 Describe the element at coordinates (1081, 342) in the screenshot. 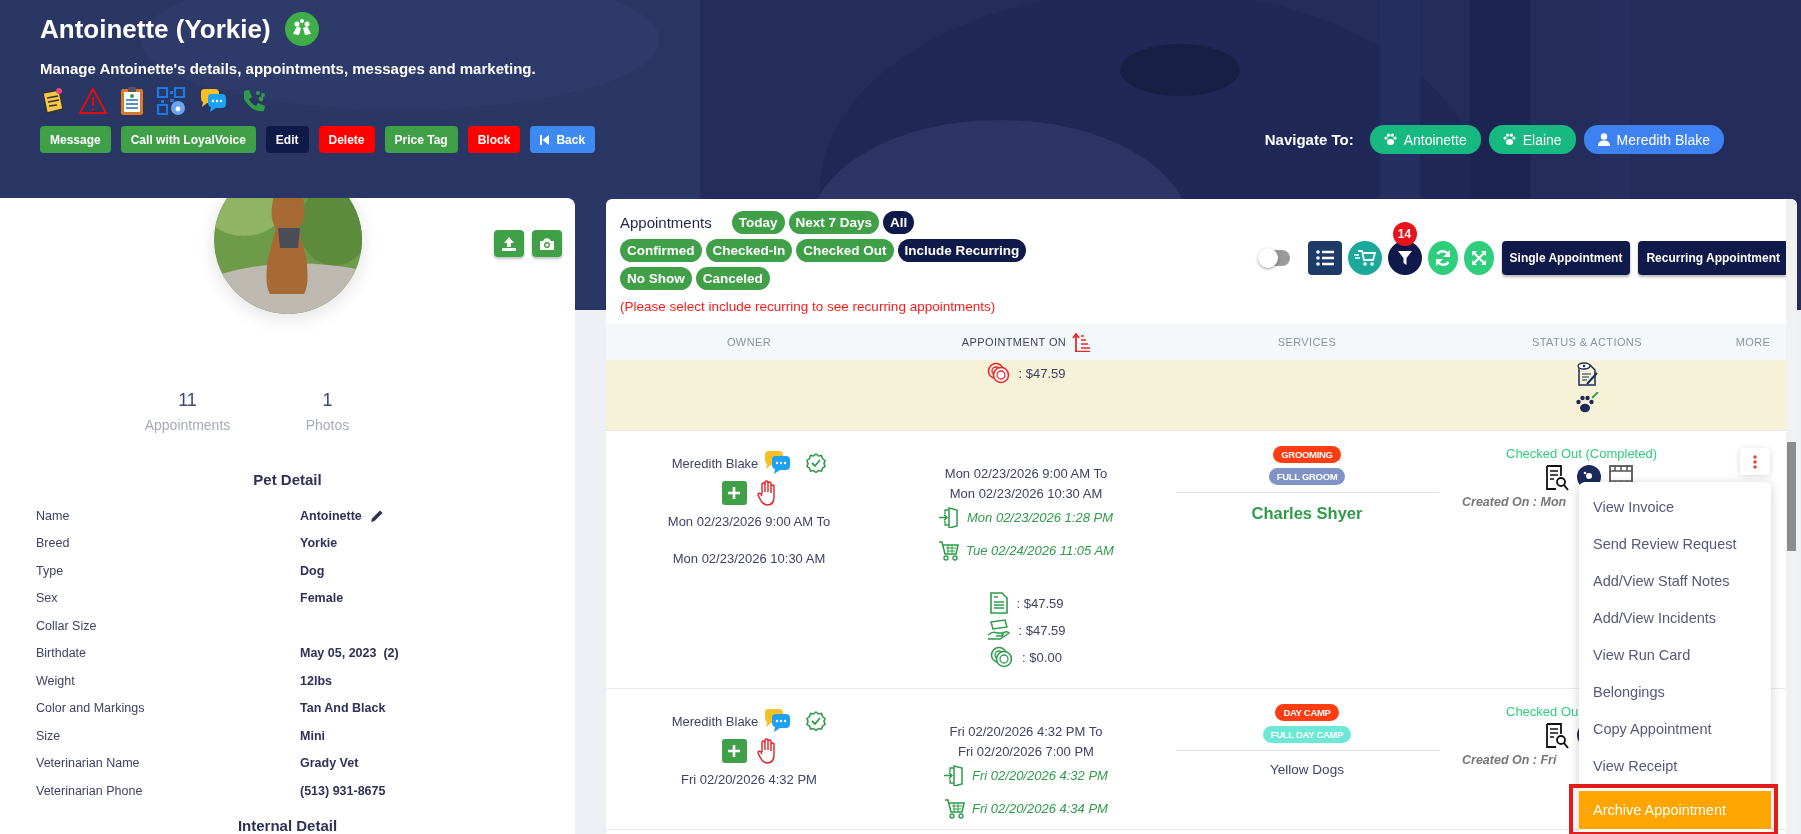

I see `sort-icon` at that location.